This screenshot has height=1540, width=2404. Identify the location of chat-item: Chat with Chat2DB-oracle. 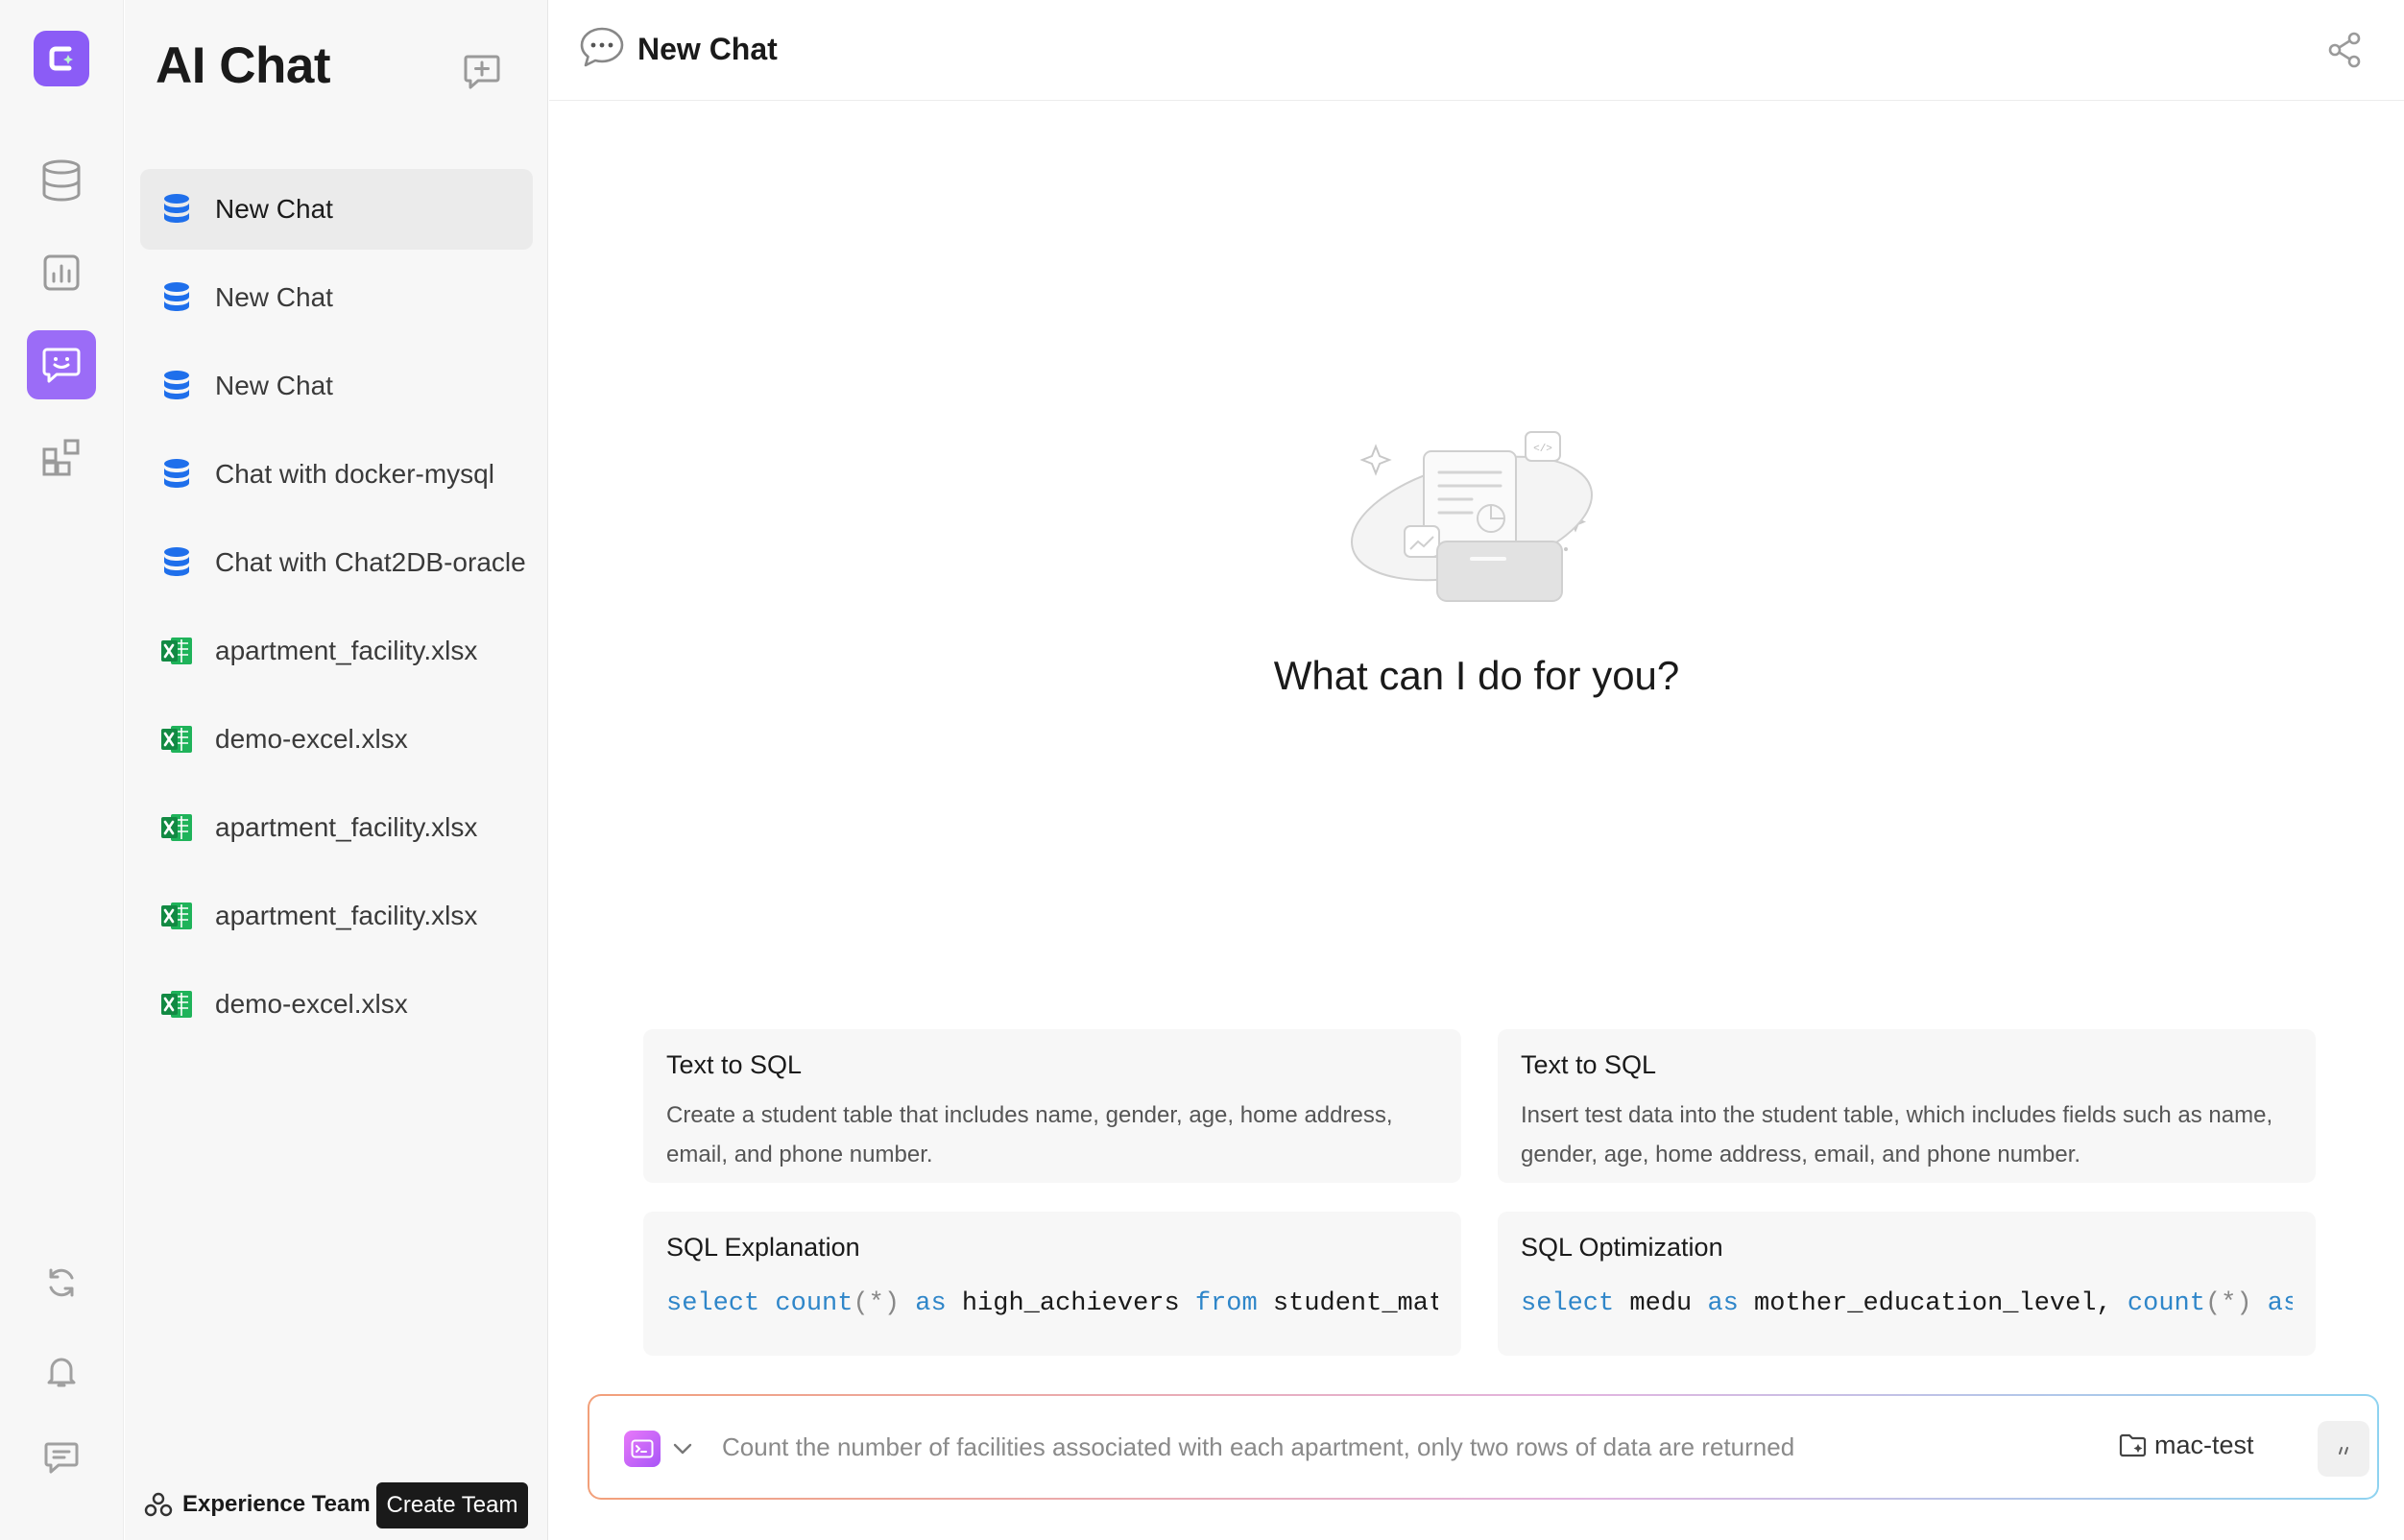
(336, 562).